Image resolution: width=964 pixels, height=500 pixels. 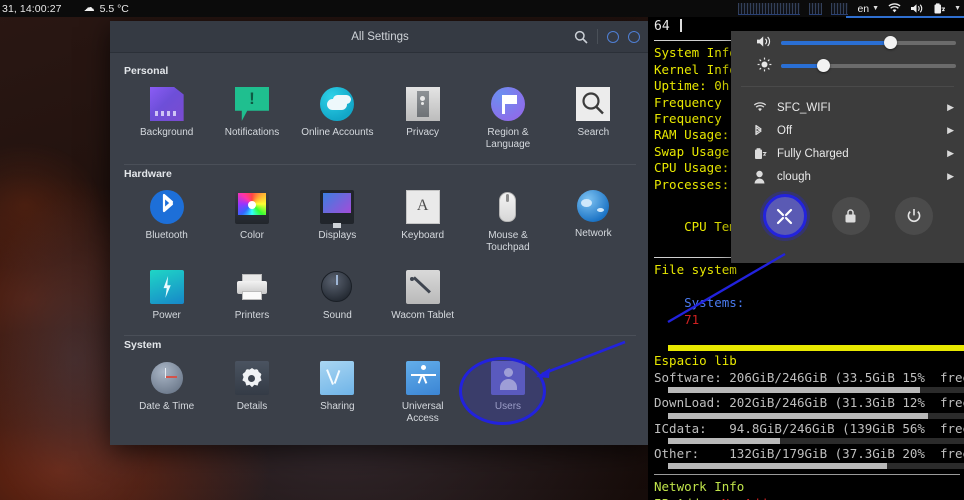 I want to click on settings-item-printers: Printers, so click(x=251, y=295).